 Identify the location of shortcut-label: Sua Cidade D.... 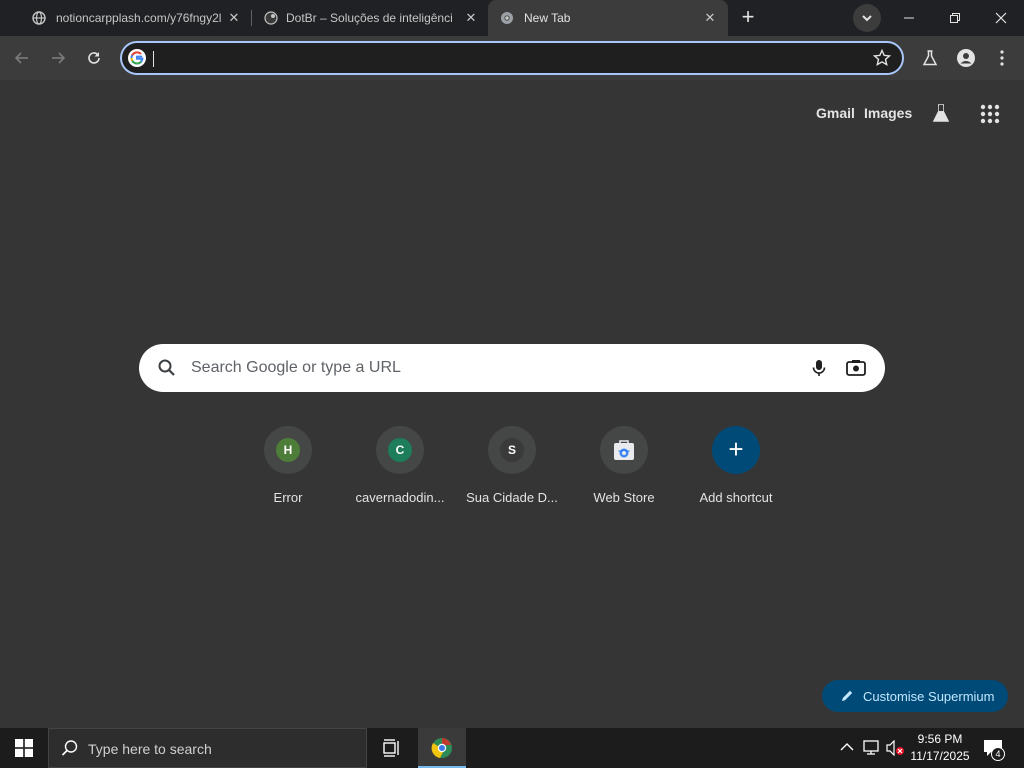
(512, 497).